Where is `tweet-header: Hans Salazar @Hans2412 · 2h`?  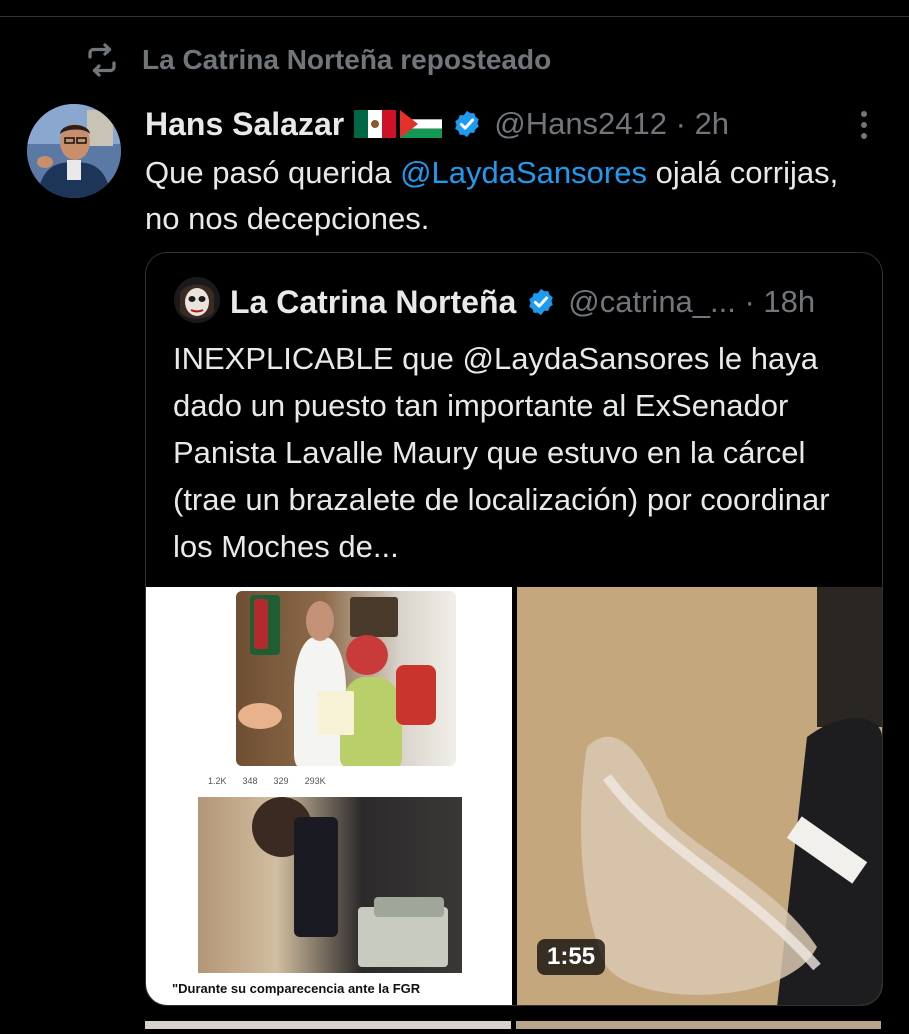
tweet-header: Hans Salazar @Hans2412 · 2h is located at coordinates (515, 124).